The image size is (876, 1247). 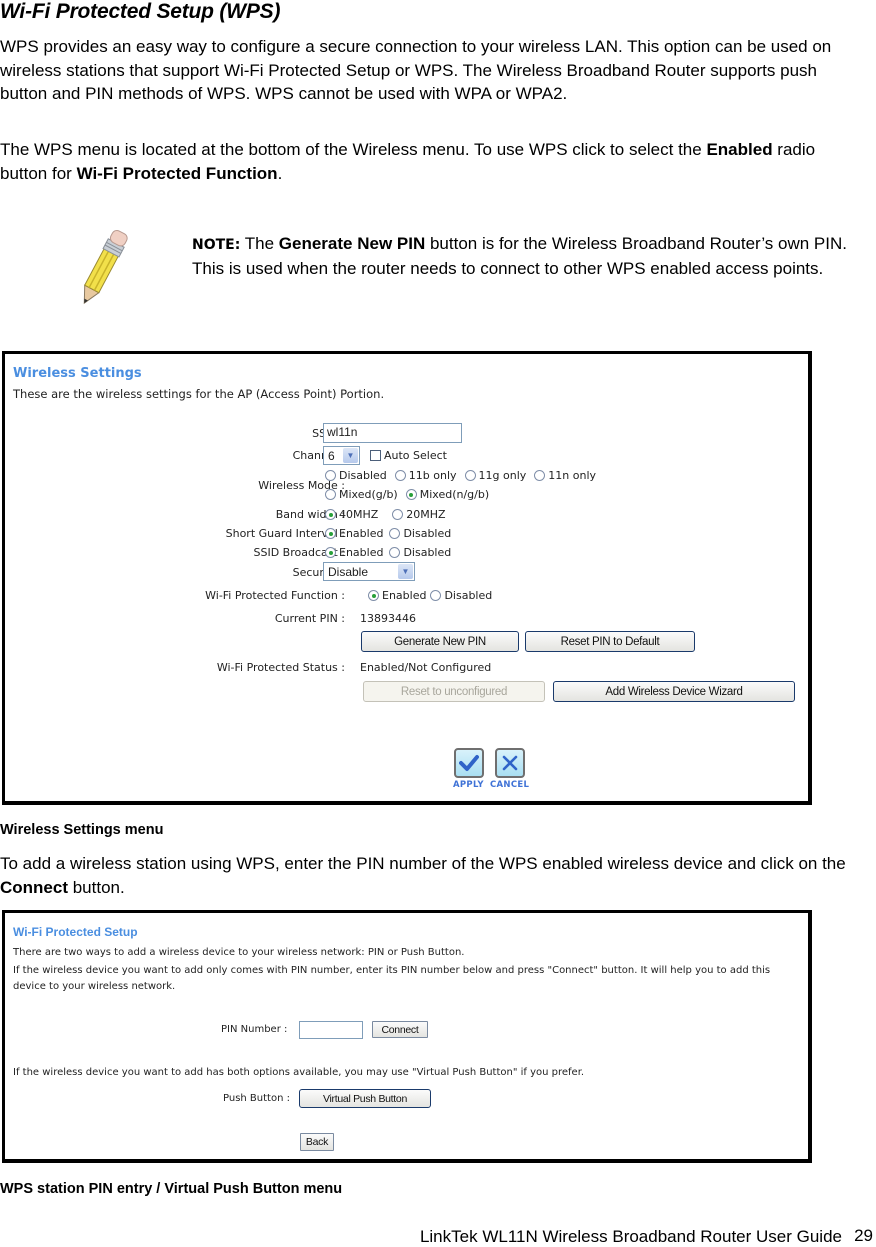 I want to click on ssid-input: wl11n, so click(x=392, y=433).